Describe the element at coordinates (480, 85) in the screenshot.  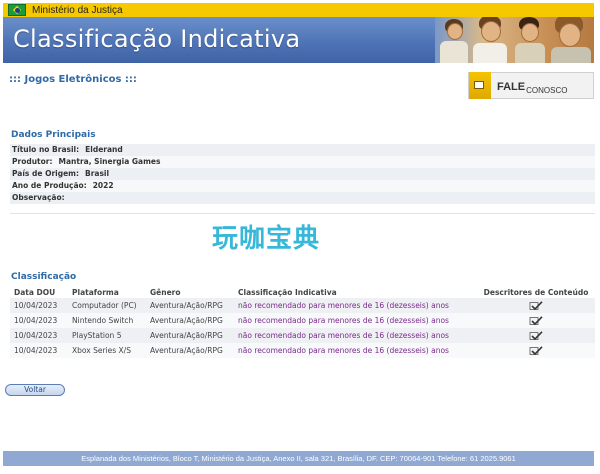
I see `megaphone-icon` at that location.